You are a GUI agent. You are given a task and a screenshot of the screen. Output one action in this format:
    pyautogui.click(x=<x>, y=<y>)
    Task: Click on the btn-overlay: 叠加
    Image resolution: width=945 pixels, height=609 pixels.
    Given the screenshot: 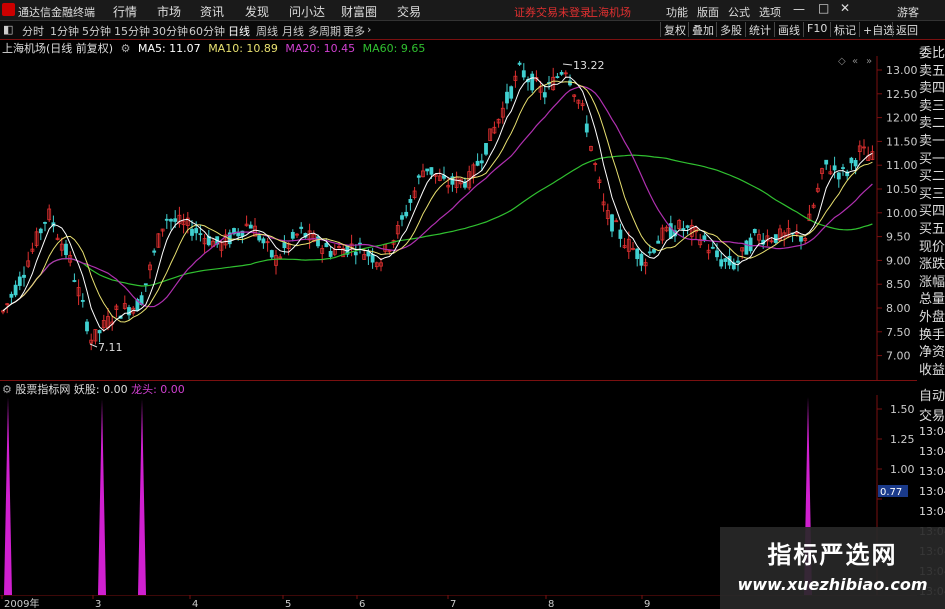 What is the action you would take?
    pyautogui.click(x=701, y=29)
    